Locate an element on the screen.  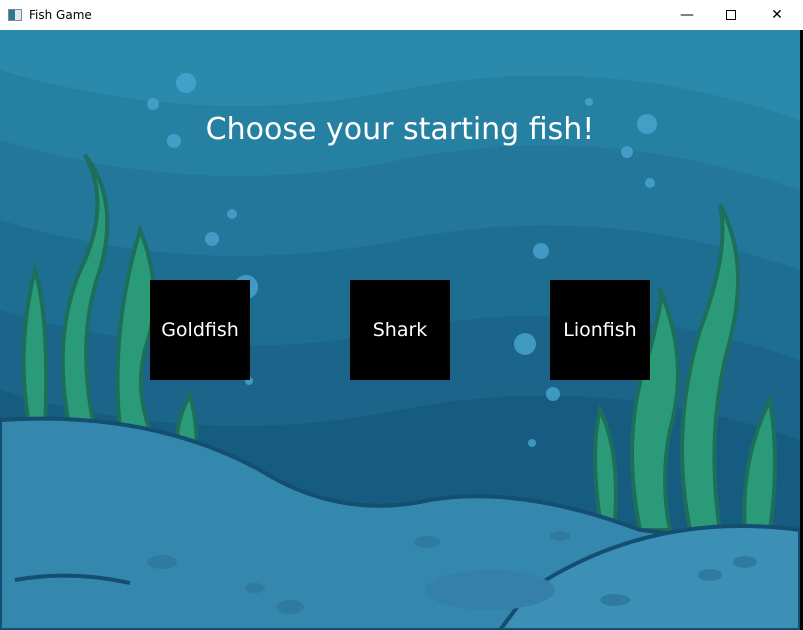
lionfish-button: Lionfish is located at coordinates (600, 330).